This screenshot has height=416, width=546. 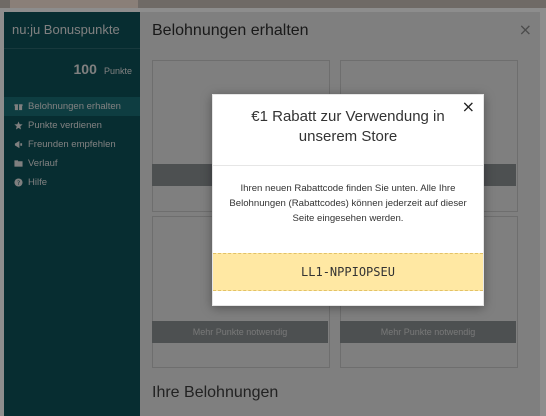 What do you see at coordinates (348, 272) in the screenshot?
I see `coupon-code: LL1-NPPIOPSEU` at bounding box center [348, 272].